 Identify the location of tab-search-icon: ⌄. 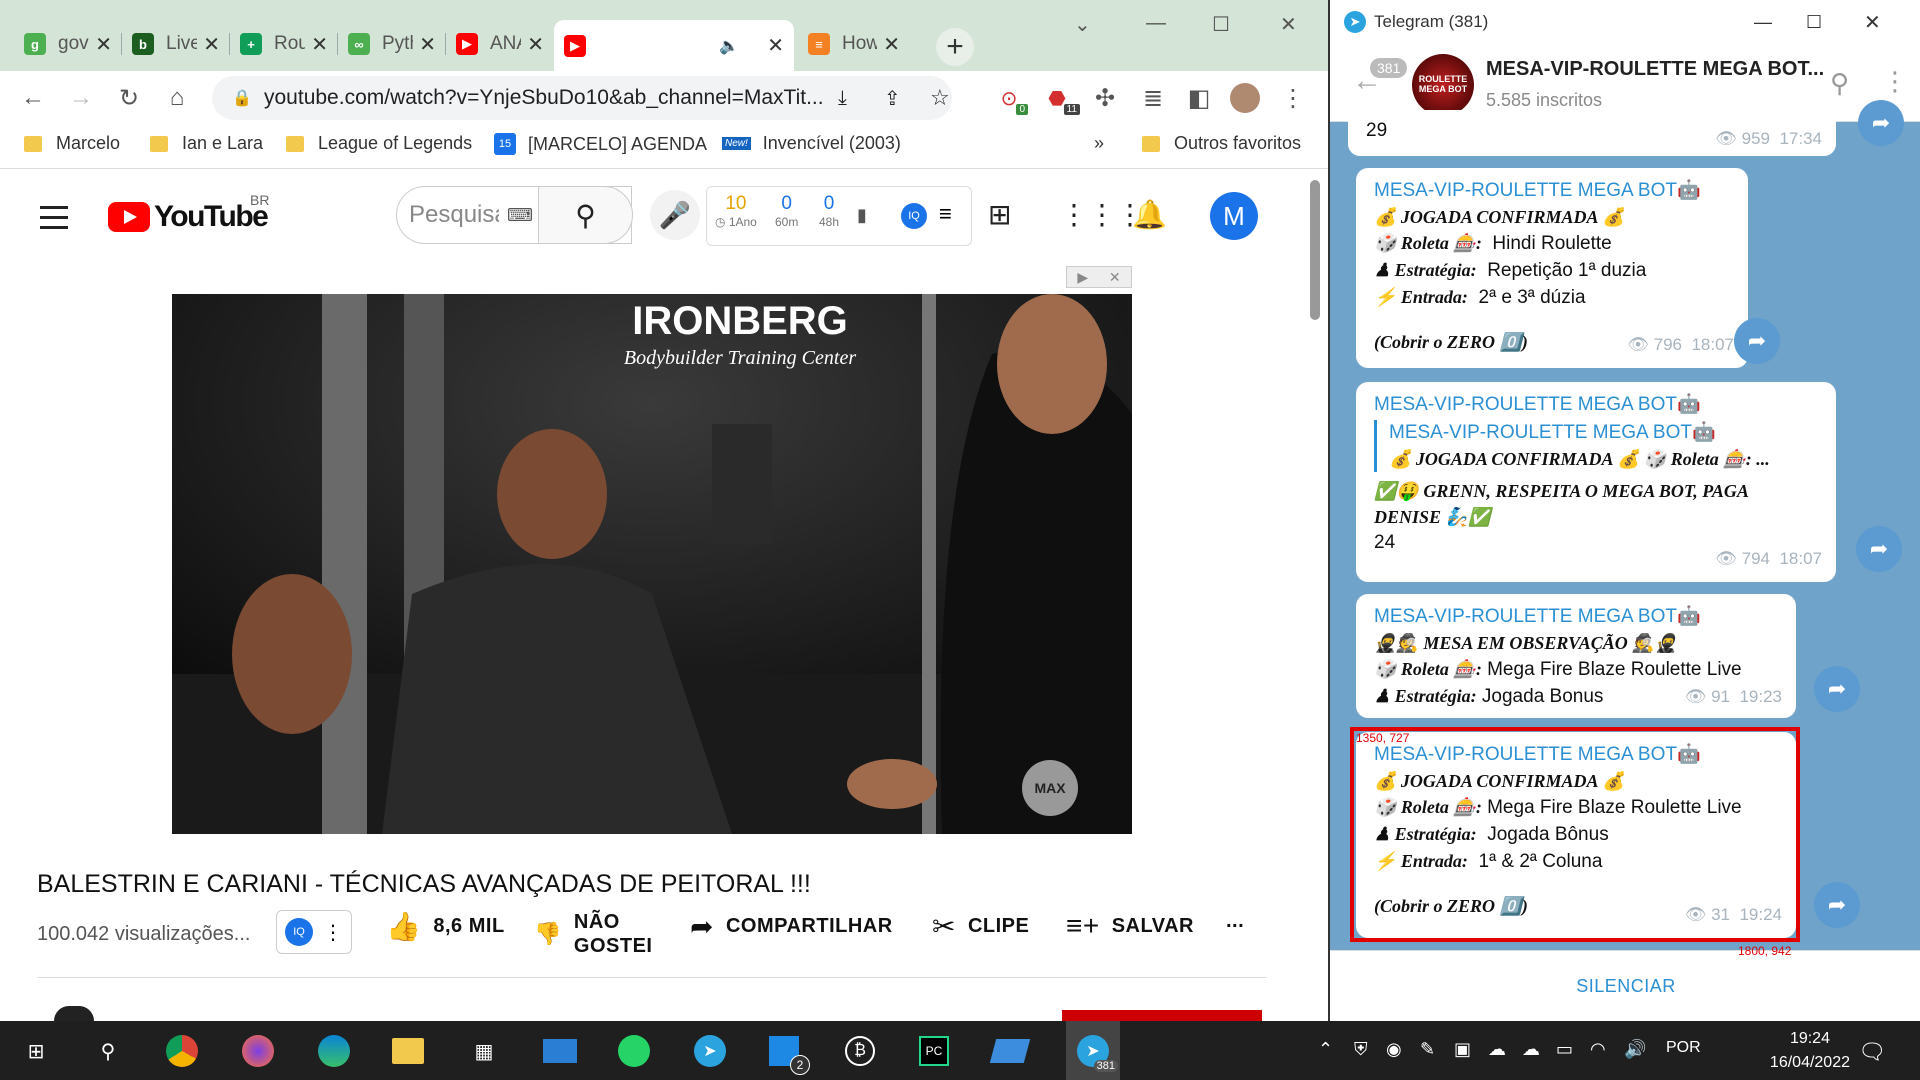
(1082, 24).